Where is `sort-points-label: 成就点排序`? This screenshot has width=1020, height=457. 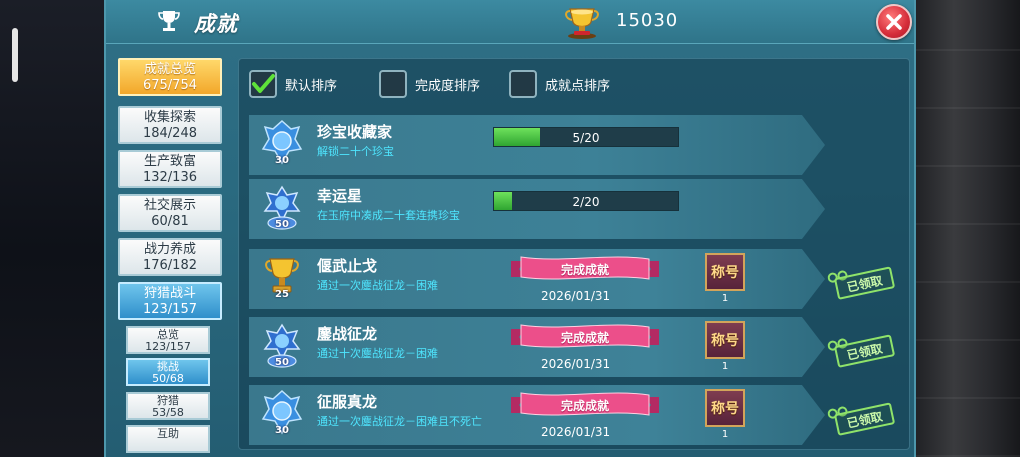 sort-points-label: 成就点排序 is located at coordinates (578, 86).